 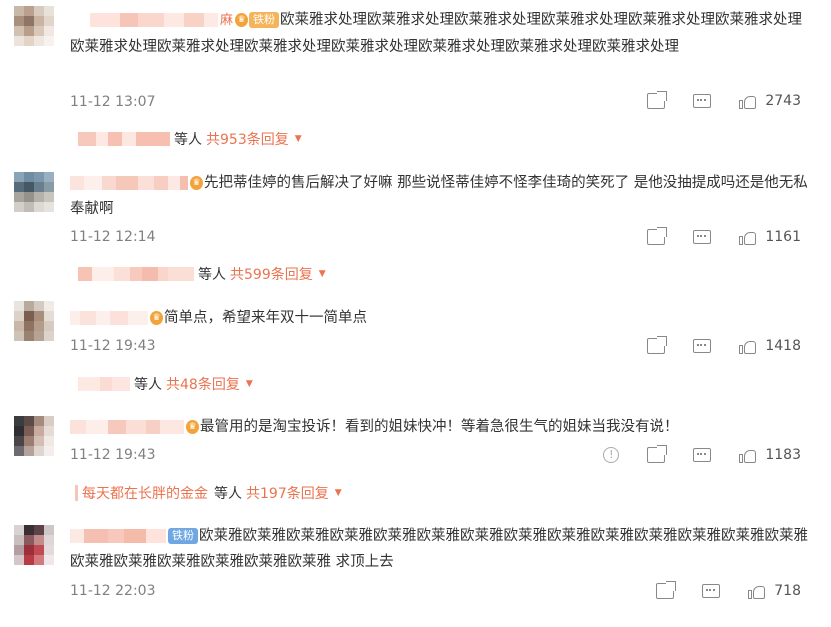 I want to click on comment-actions: ! 1183, so click(x=688, y=454).